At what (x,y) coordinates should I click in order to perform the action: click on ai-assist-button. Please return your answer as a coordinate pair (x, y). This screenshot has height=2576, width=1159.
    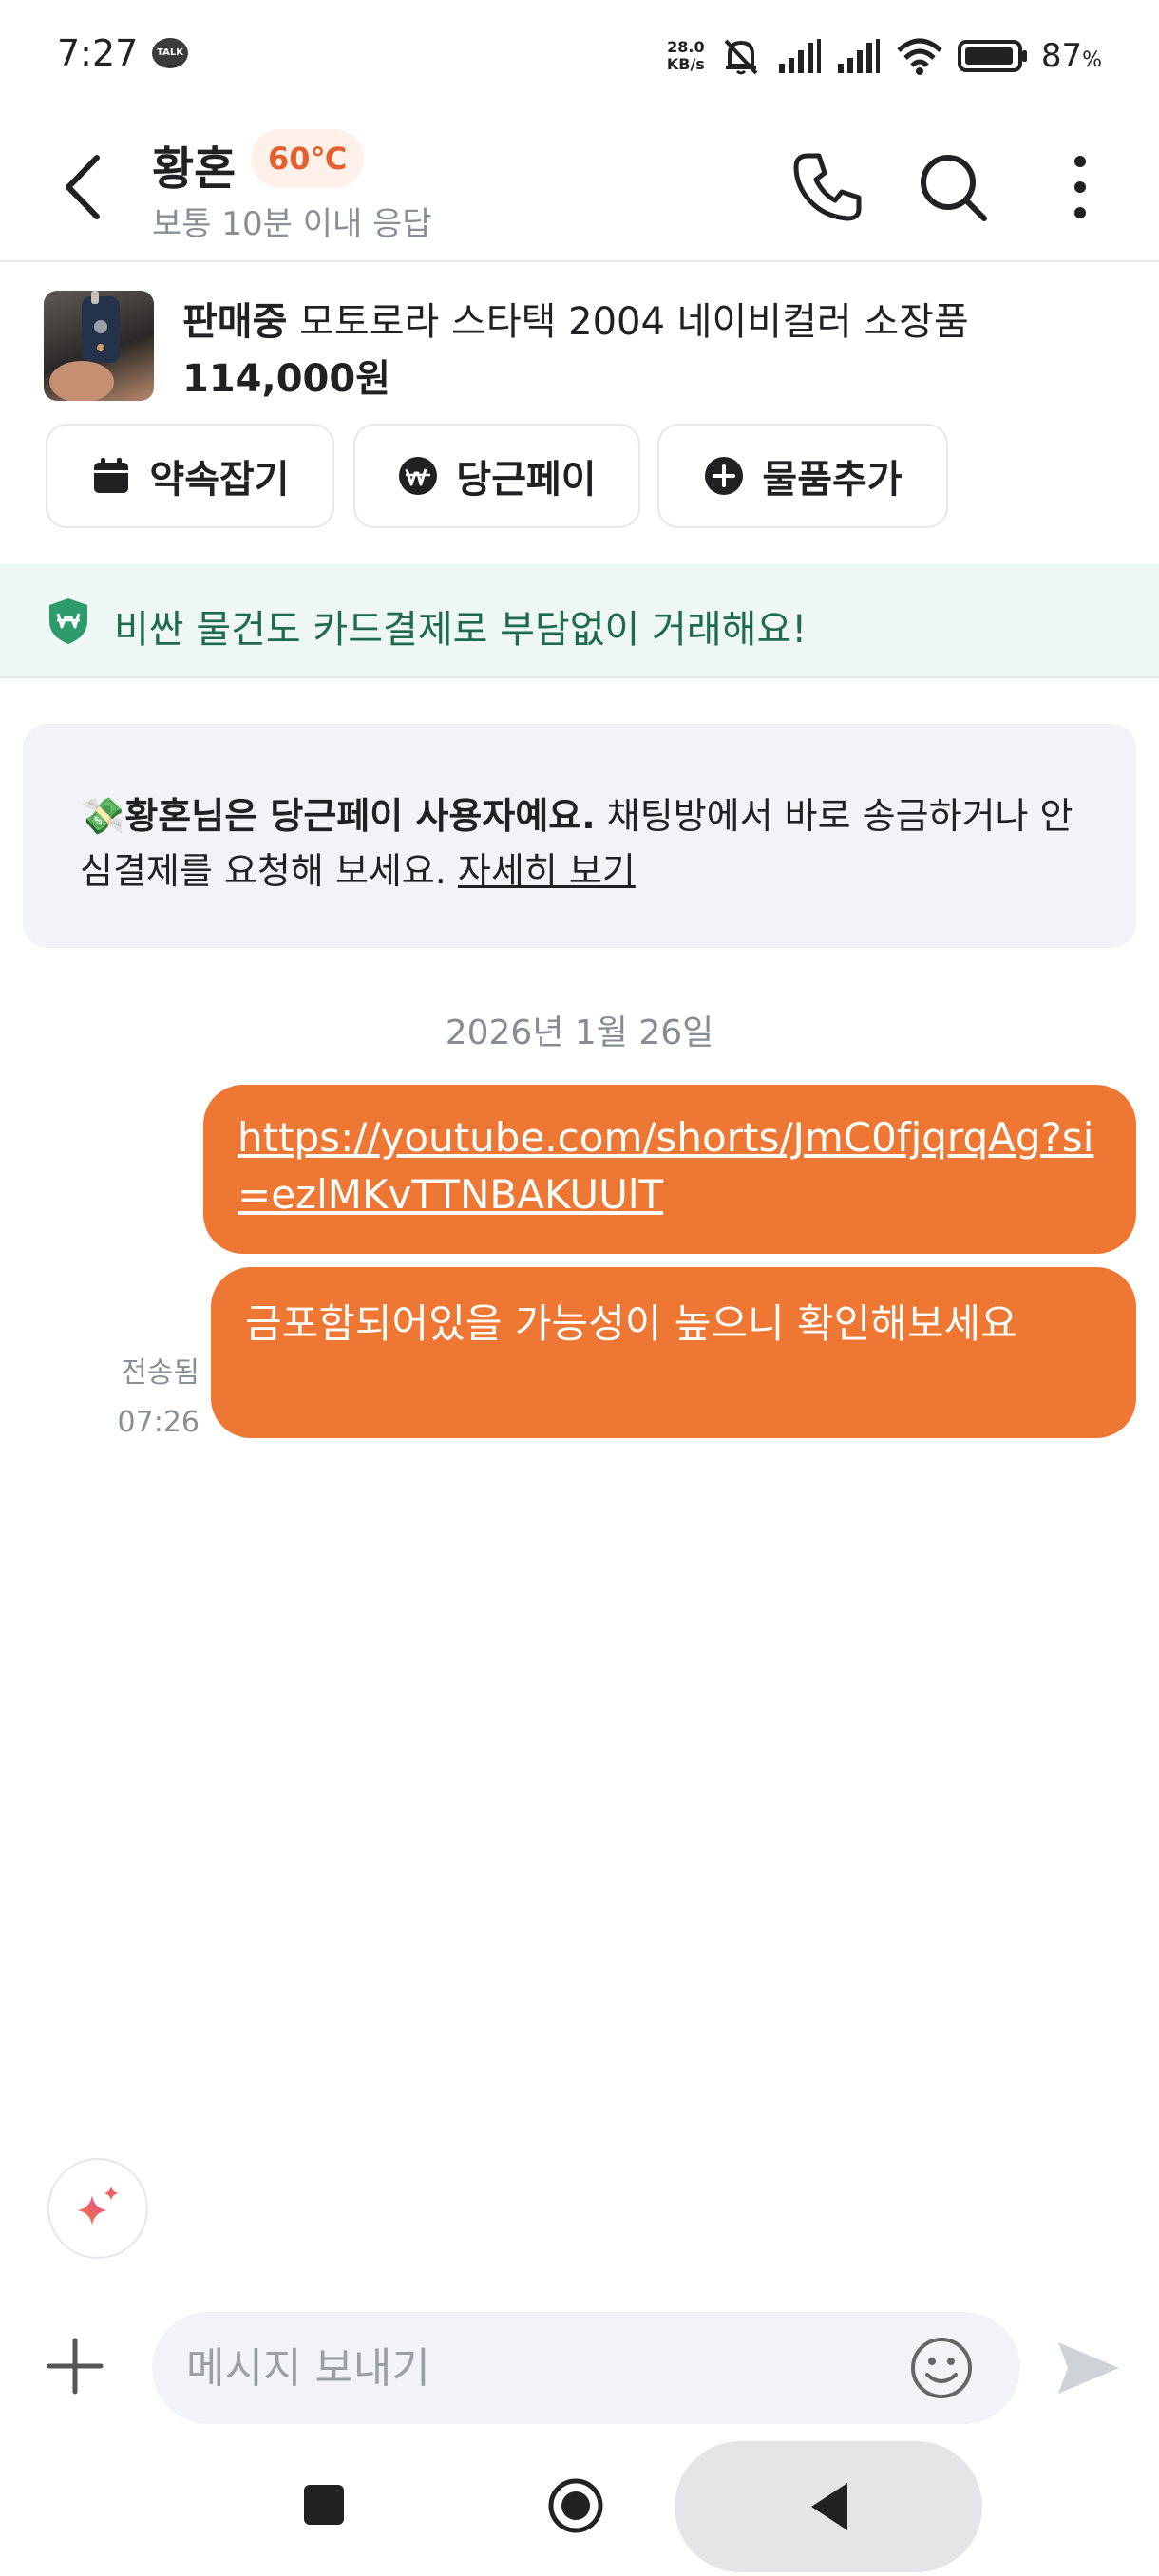
    Looking at the image, I should click on (98, 2208).